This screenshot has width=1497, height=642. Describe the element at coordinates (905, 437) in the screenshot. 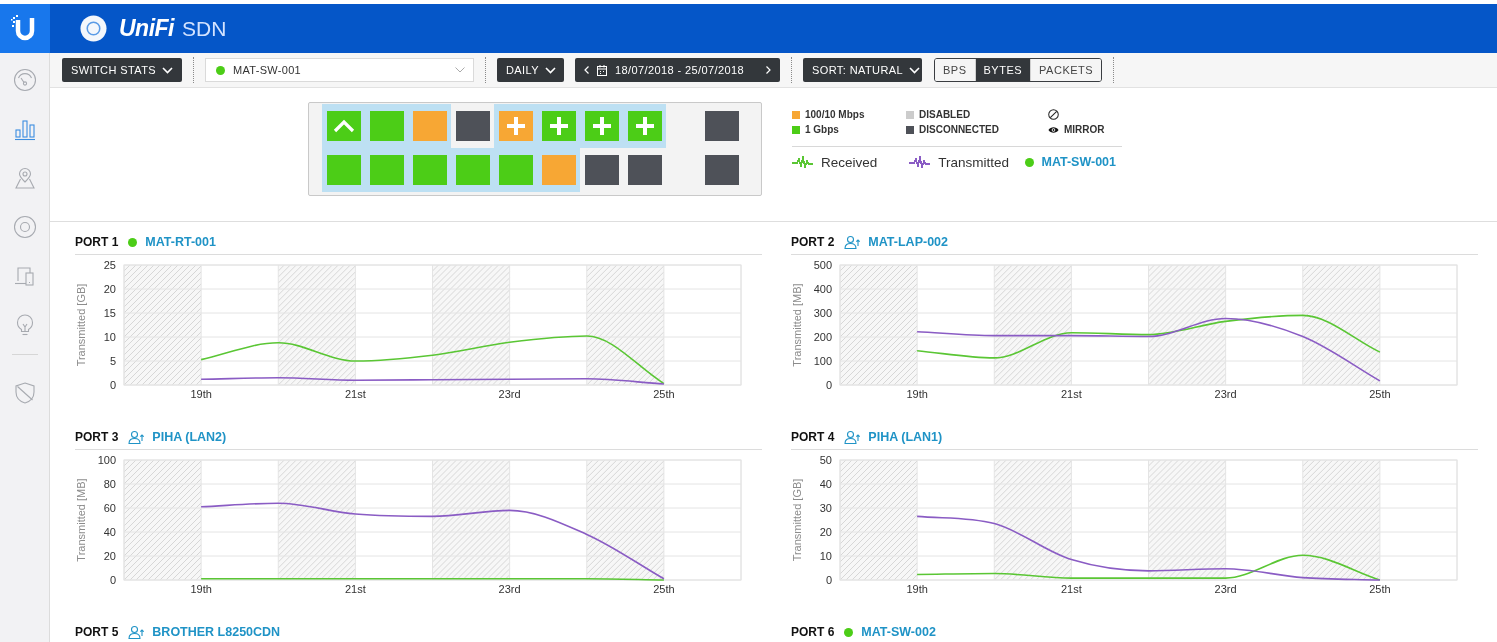

I see `device-link: PIHA (LAN1)` at that location.